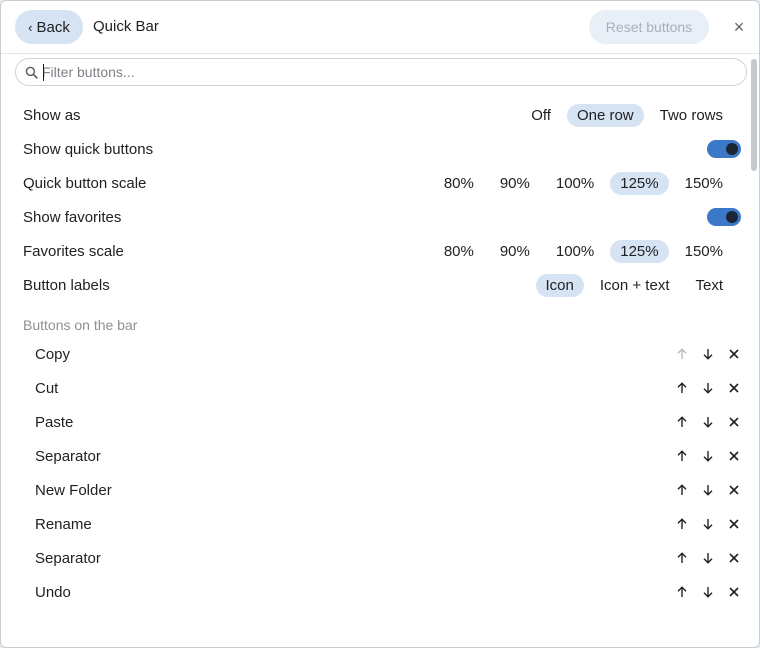  Describe the element at coordinates (73, 490) in the screenshot. I see `button-name: New Folder` at that location.